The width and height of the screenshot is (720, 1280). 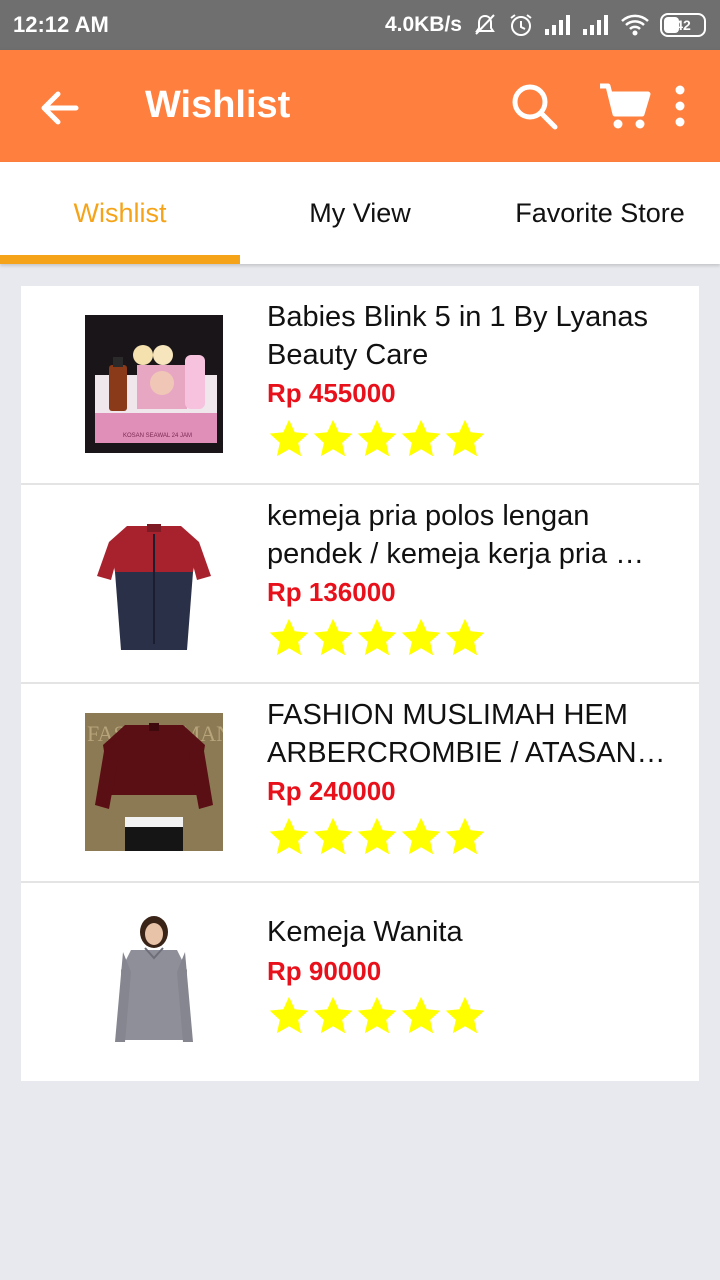 What do you see at coordinates (120, 259) in the screenshot?
I see `tab-indicator` at bounding box center [120, 259].